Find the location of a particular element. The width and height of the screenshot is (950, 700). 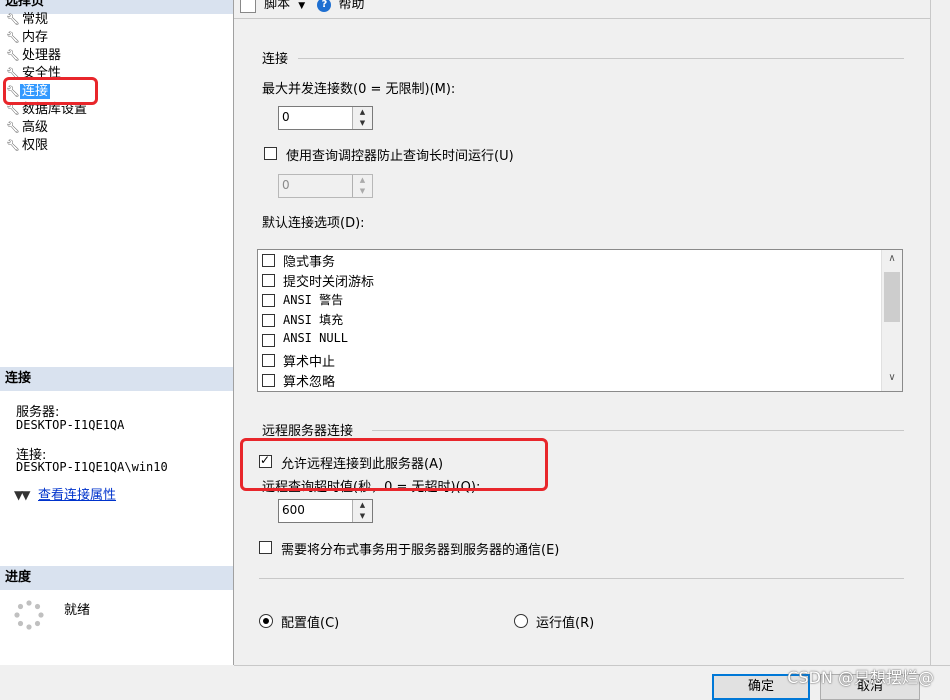

page-item-label: 内存 is located at coordinates (35, 37).